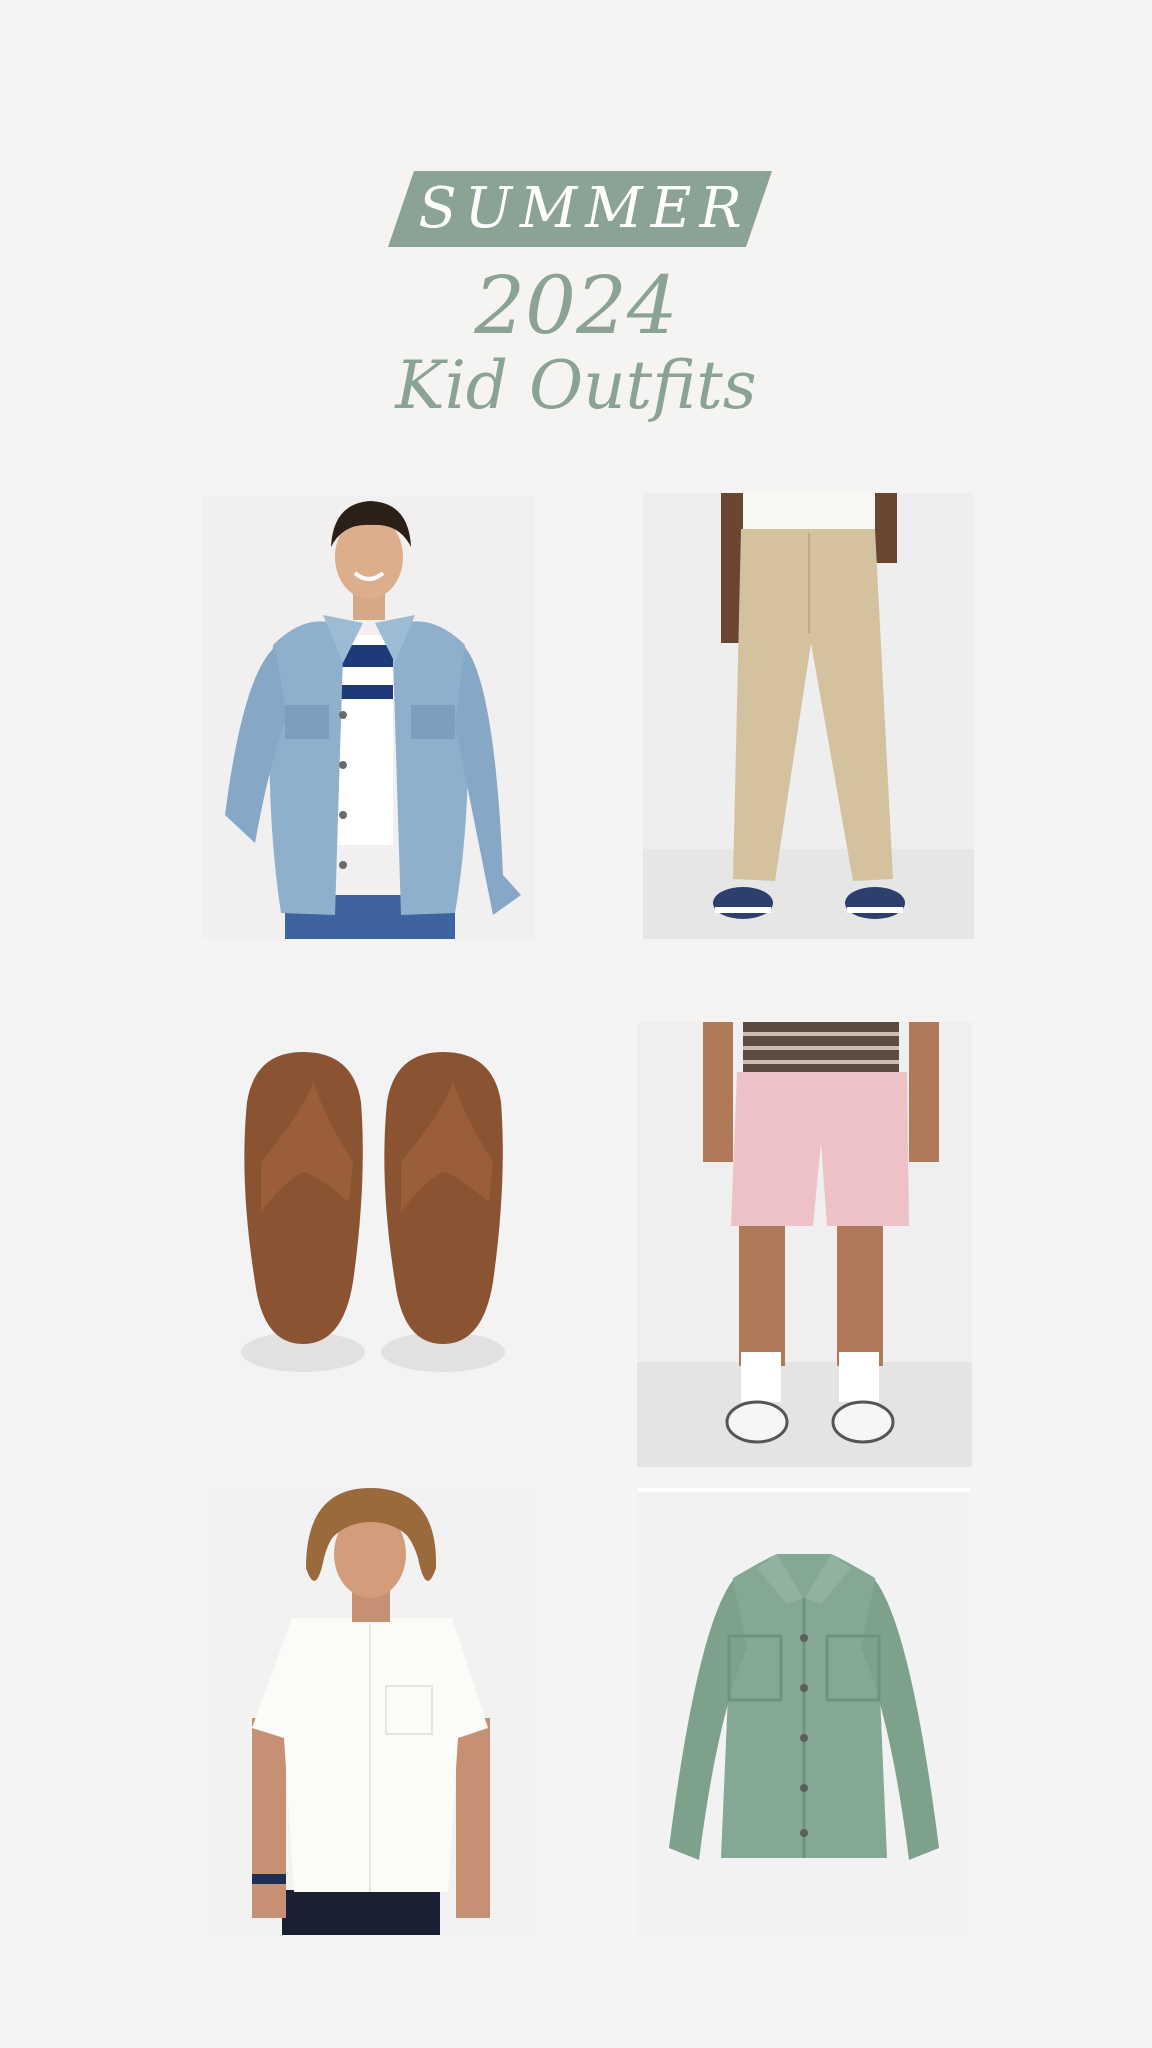 This screenshot has width=1152, height=2048. Describe the element at coordinates (576, 385) in the screenshot. I see `subtitle-heading: Kid Outfits` at that location.